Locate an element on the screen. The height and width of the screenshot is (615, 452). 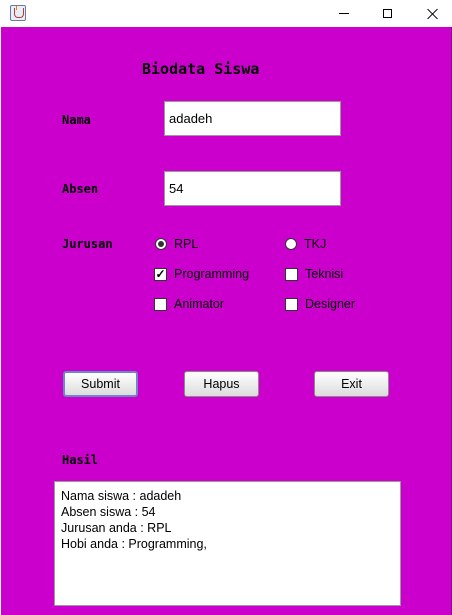
checkbox-designer: Designer is located at coordinates (320, 304).